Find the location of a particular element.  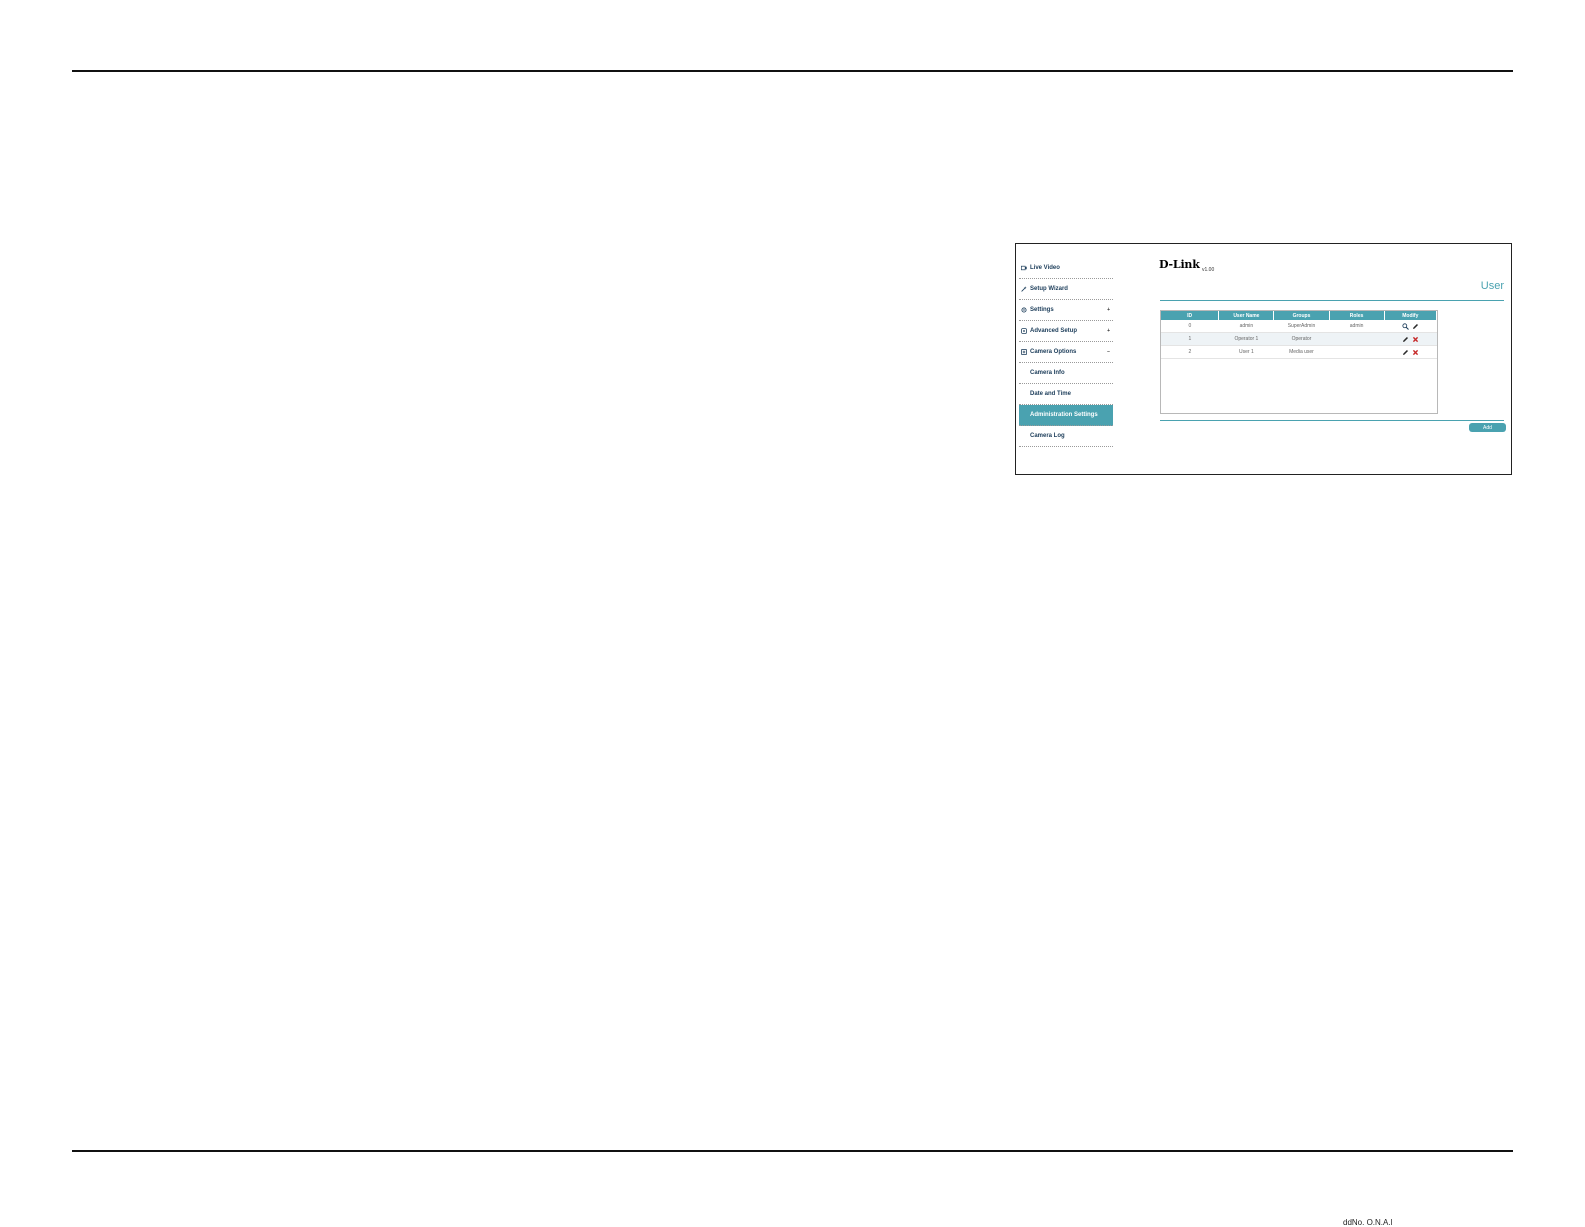

cell-role: admin is located at coordinates (1357, 326).